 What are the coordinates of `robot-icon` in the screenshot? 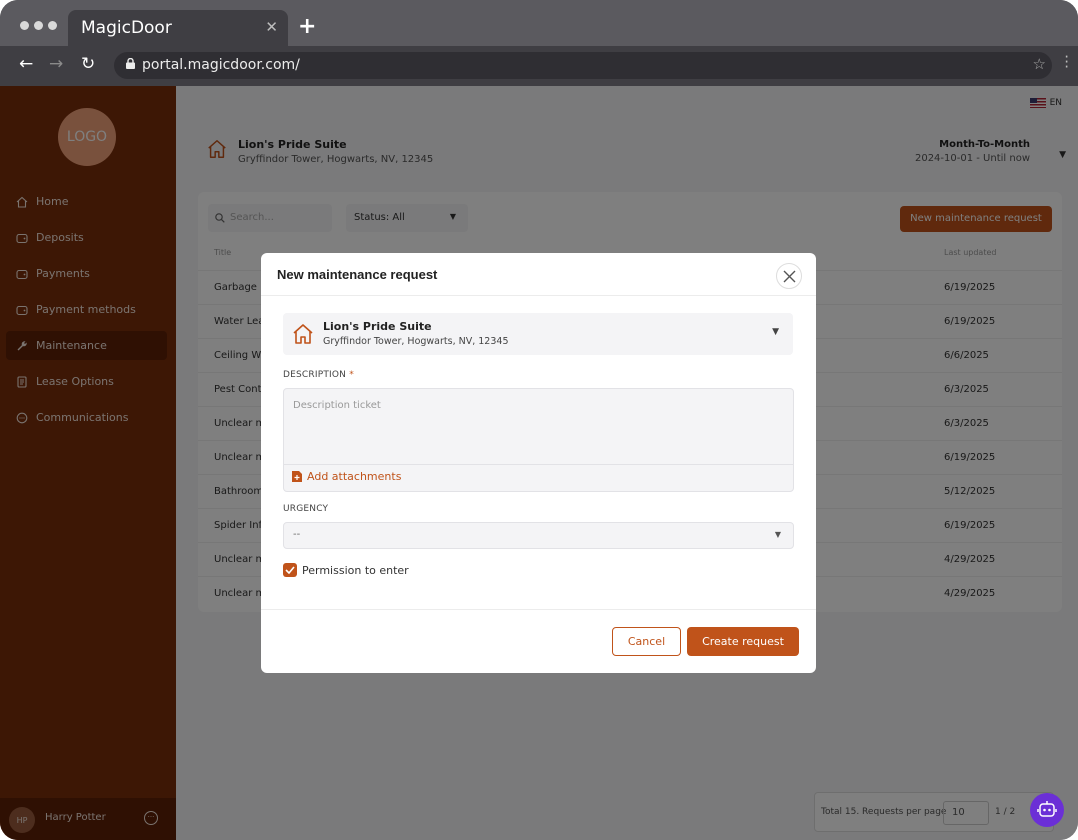 It's located at (1047, 809).